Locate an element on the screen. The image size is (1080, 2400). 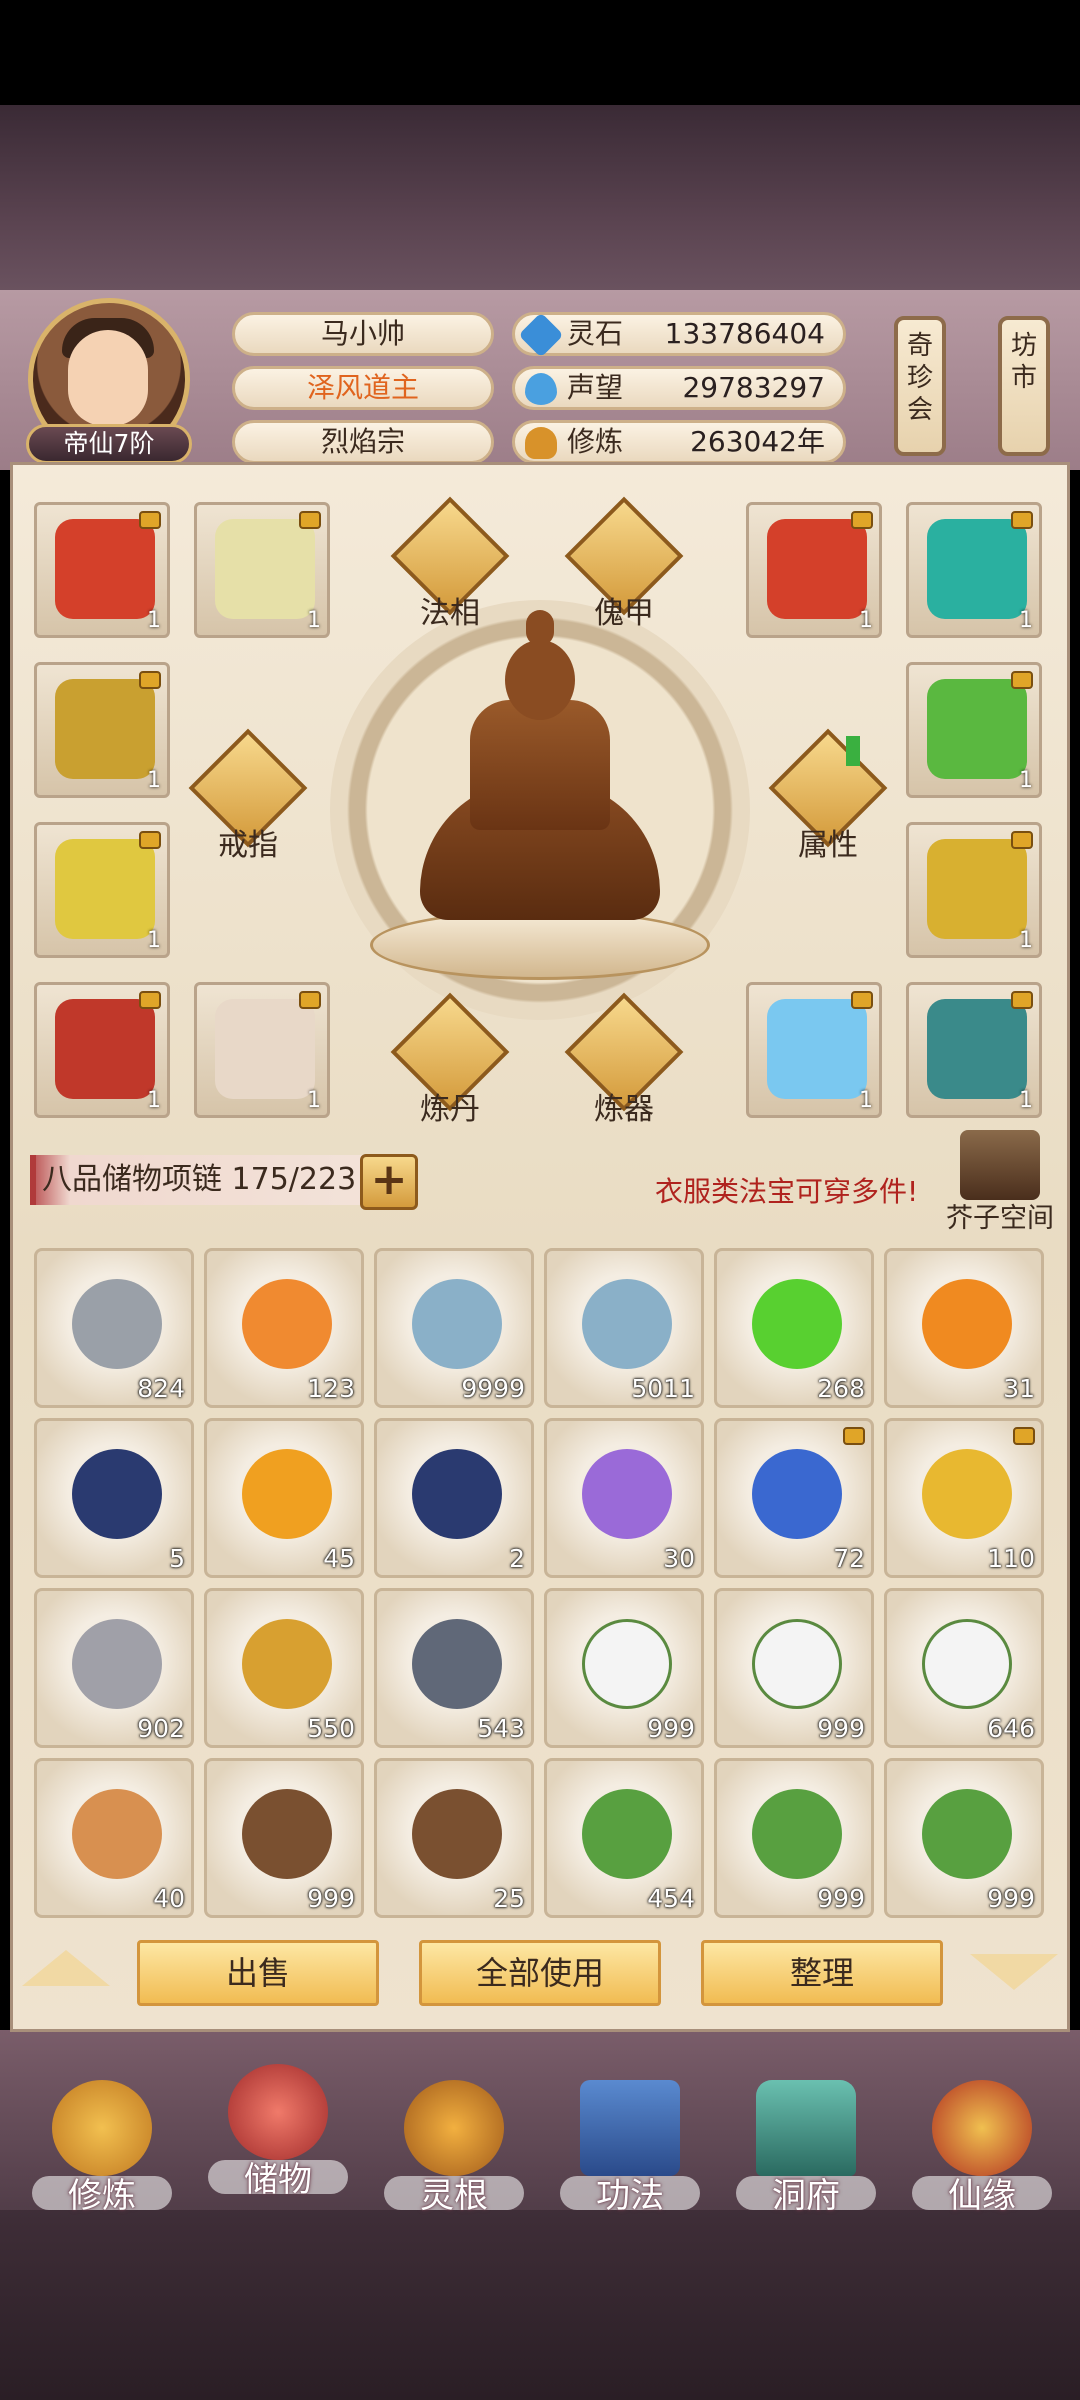
gold-ore-icon is located at coordinates (287, 1664).